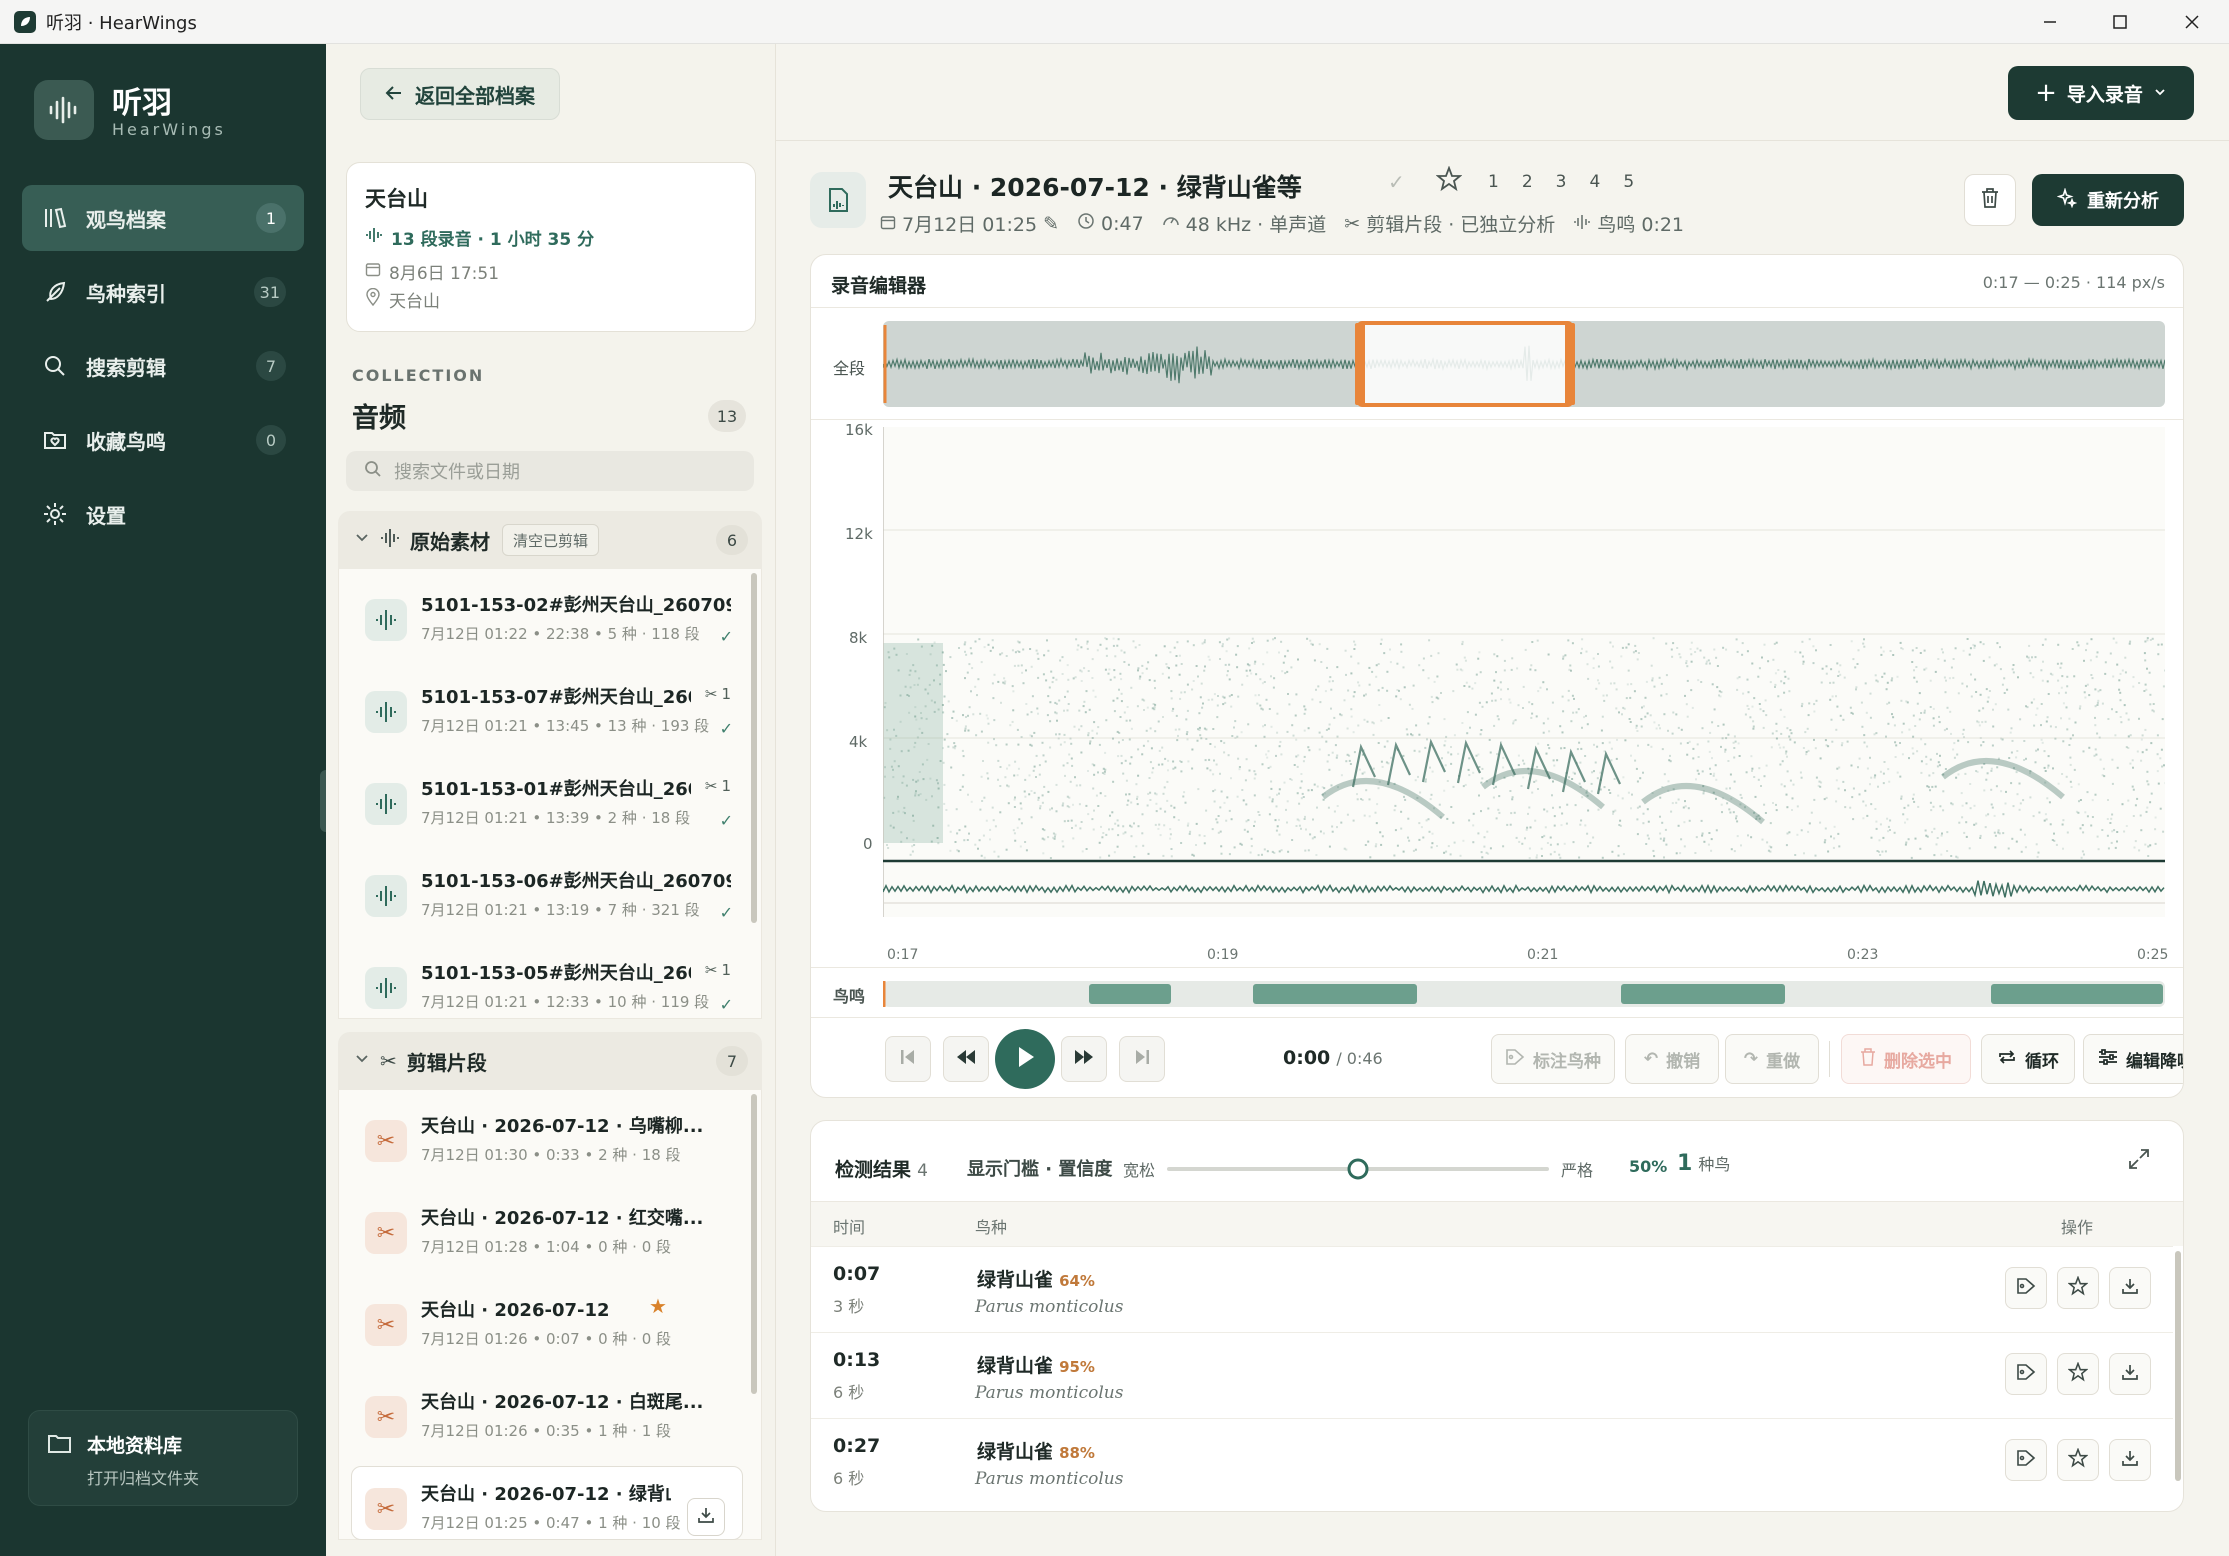 This screenshot has width=2229, height=1556. What do you see at coordinates (1492, 1461) in the screenshot?
I see `table-row: 0:27 6 秒 绿背山雀 88% Parus monticolus` at bounding box center [1492, 1461].